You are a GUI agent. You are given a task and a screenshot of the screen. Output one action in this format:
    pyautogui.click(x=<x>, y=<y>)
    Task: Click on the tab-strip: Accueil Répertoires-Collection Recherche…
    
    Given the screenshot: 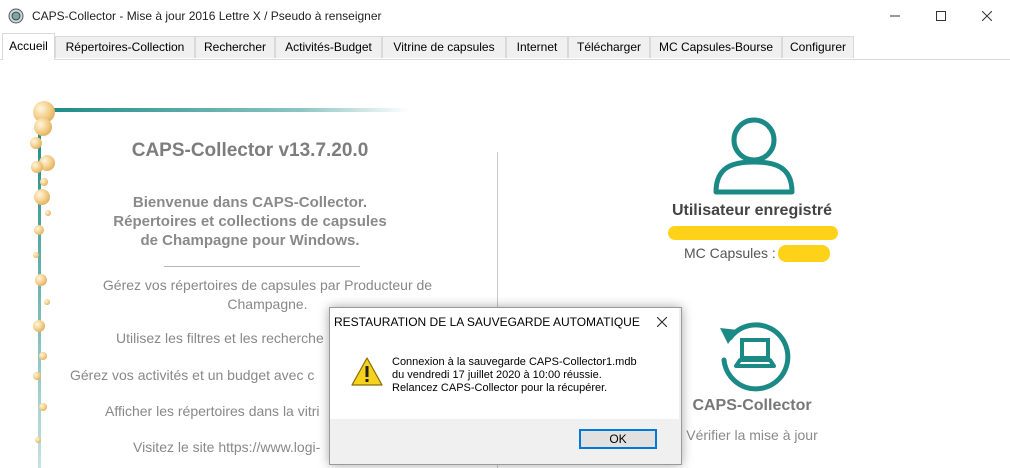 What is the action you would take?
    pyautogui.click(x=505, y=46)
    